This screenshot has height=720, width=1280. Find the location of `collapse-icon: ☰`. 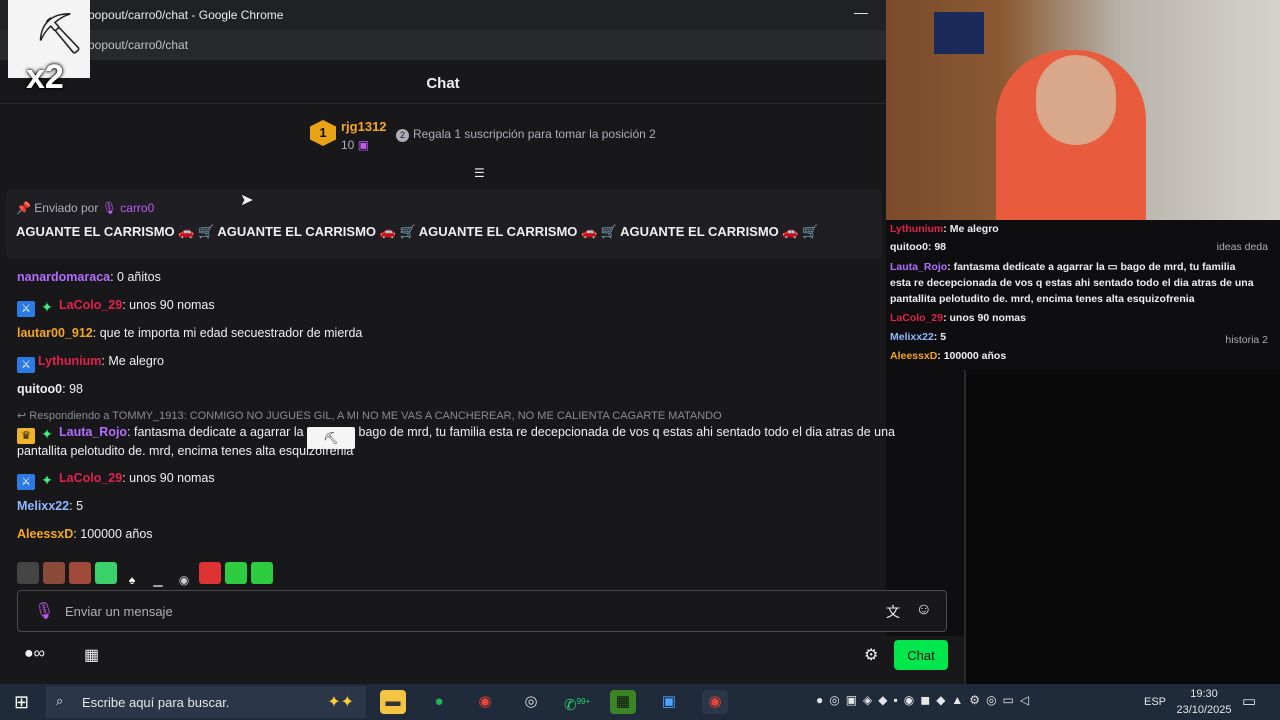

collapse-icon: ☰ is located at coordinates (482, 173).